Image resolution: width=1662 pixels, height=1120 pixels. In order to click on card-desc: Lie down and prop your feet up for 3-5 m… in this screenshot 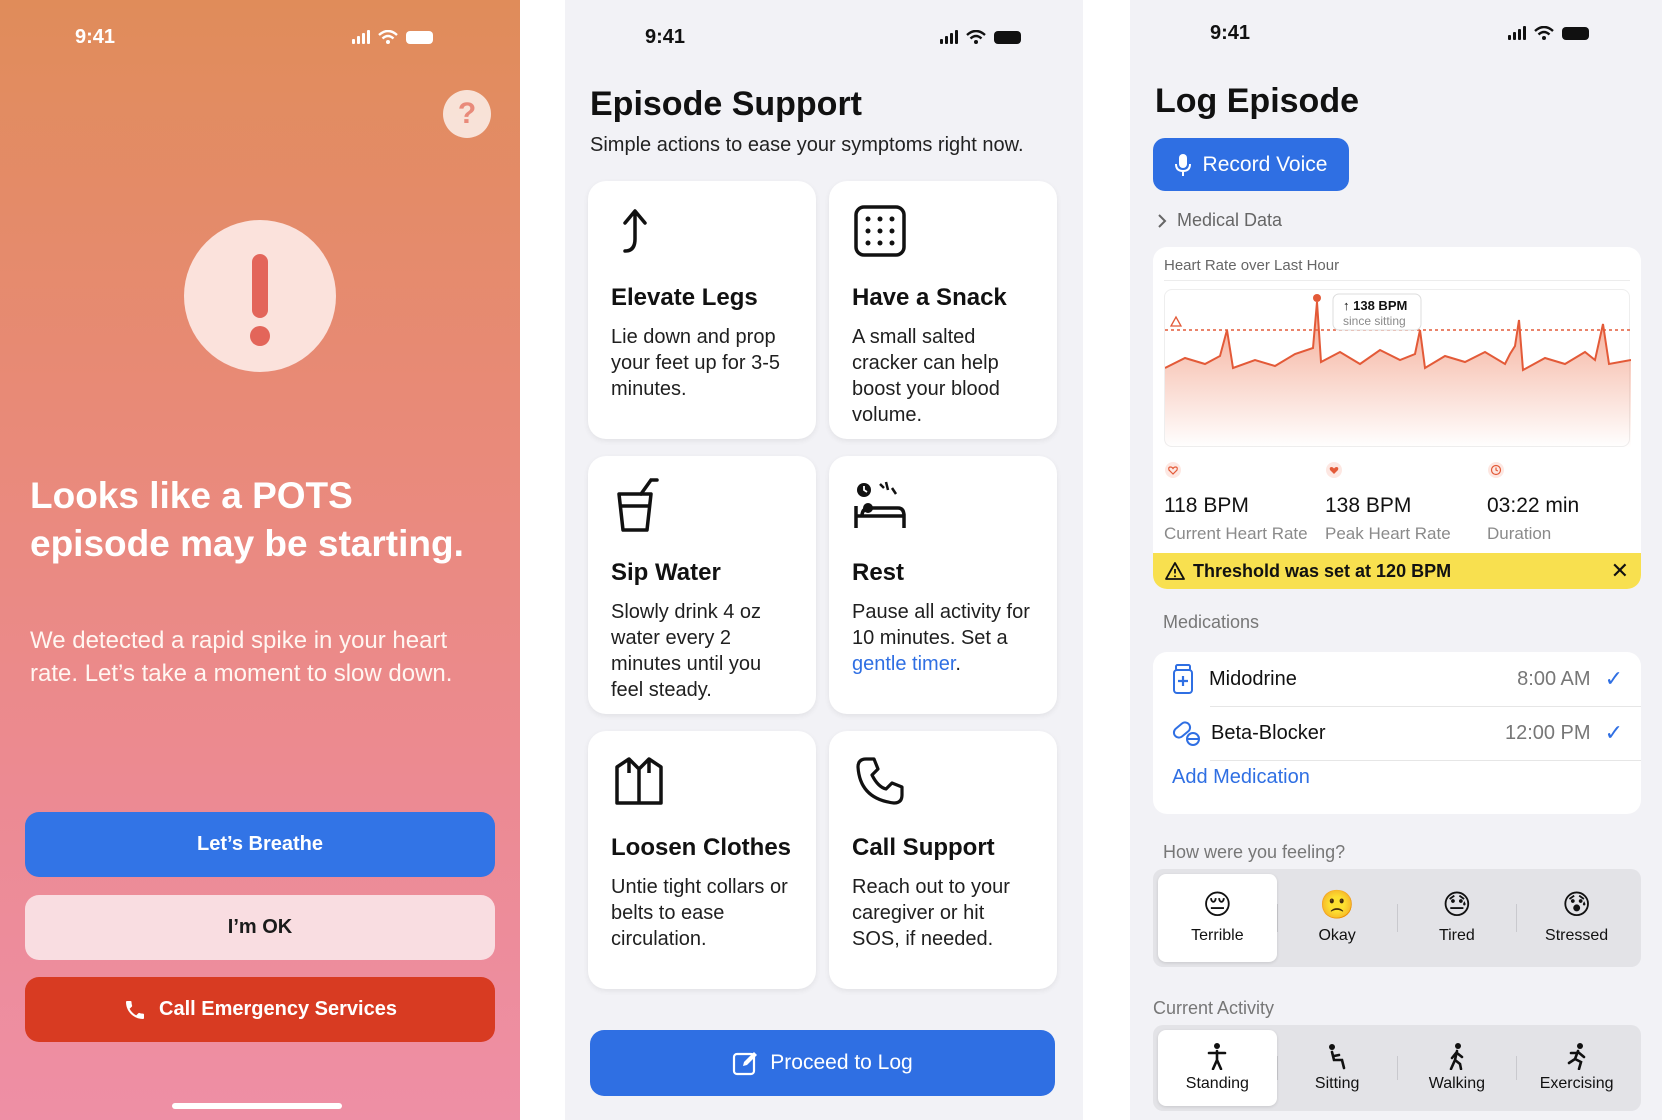, I will do `click(695, 363)`.